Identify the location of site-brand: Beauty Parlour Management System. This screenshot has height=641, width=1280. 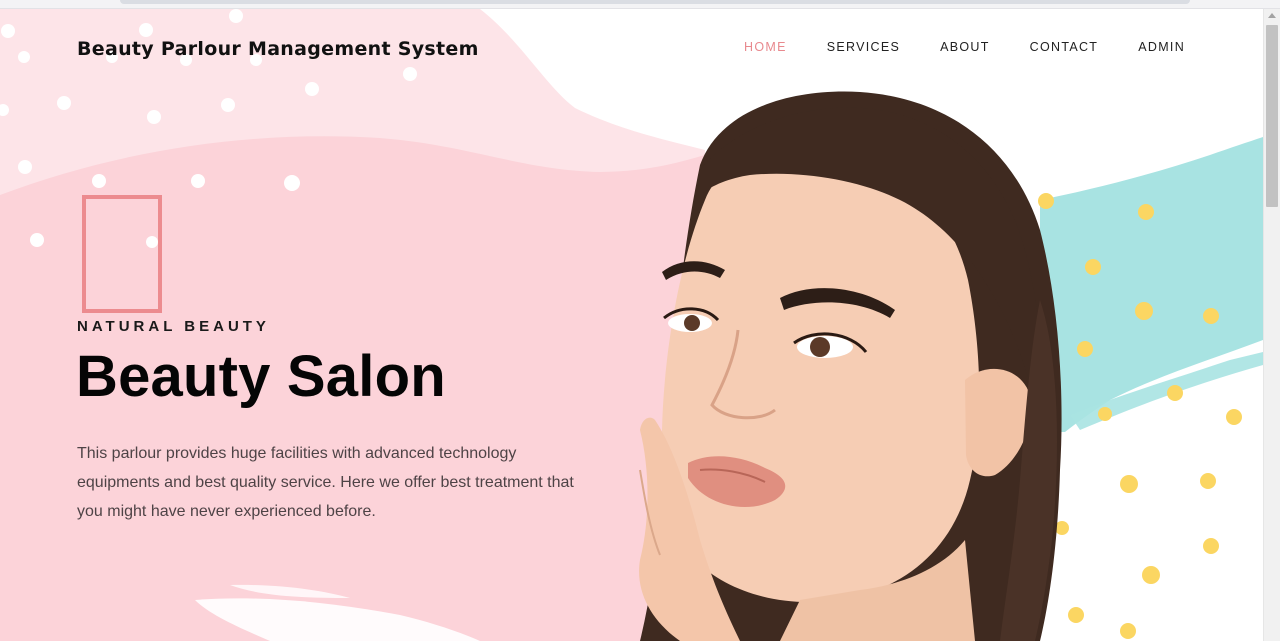
(278, 49).